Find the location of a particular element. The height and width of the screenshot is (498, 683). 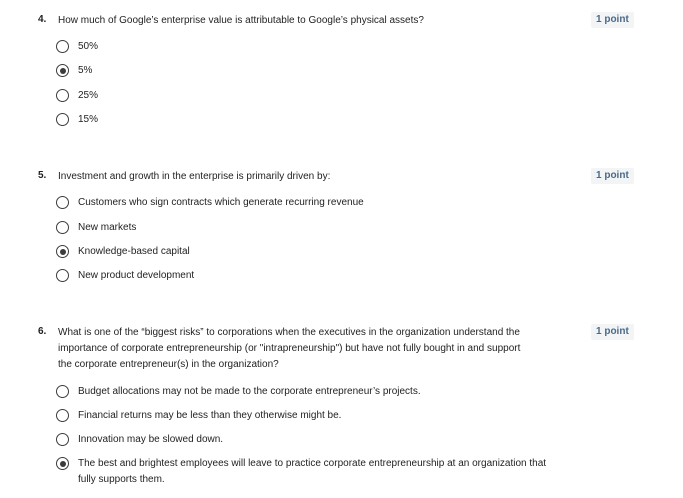

question-number: 4. is located at coordinates (42, 19).